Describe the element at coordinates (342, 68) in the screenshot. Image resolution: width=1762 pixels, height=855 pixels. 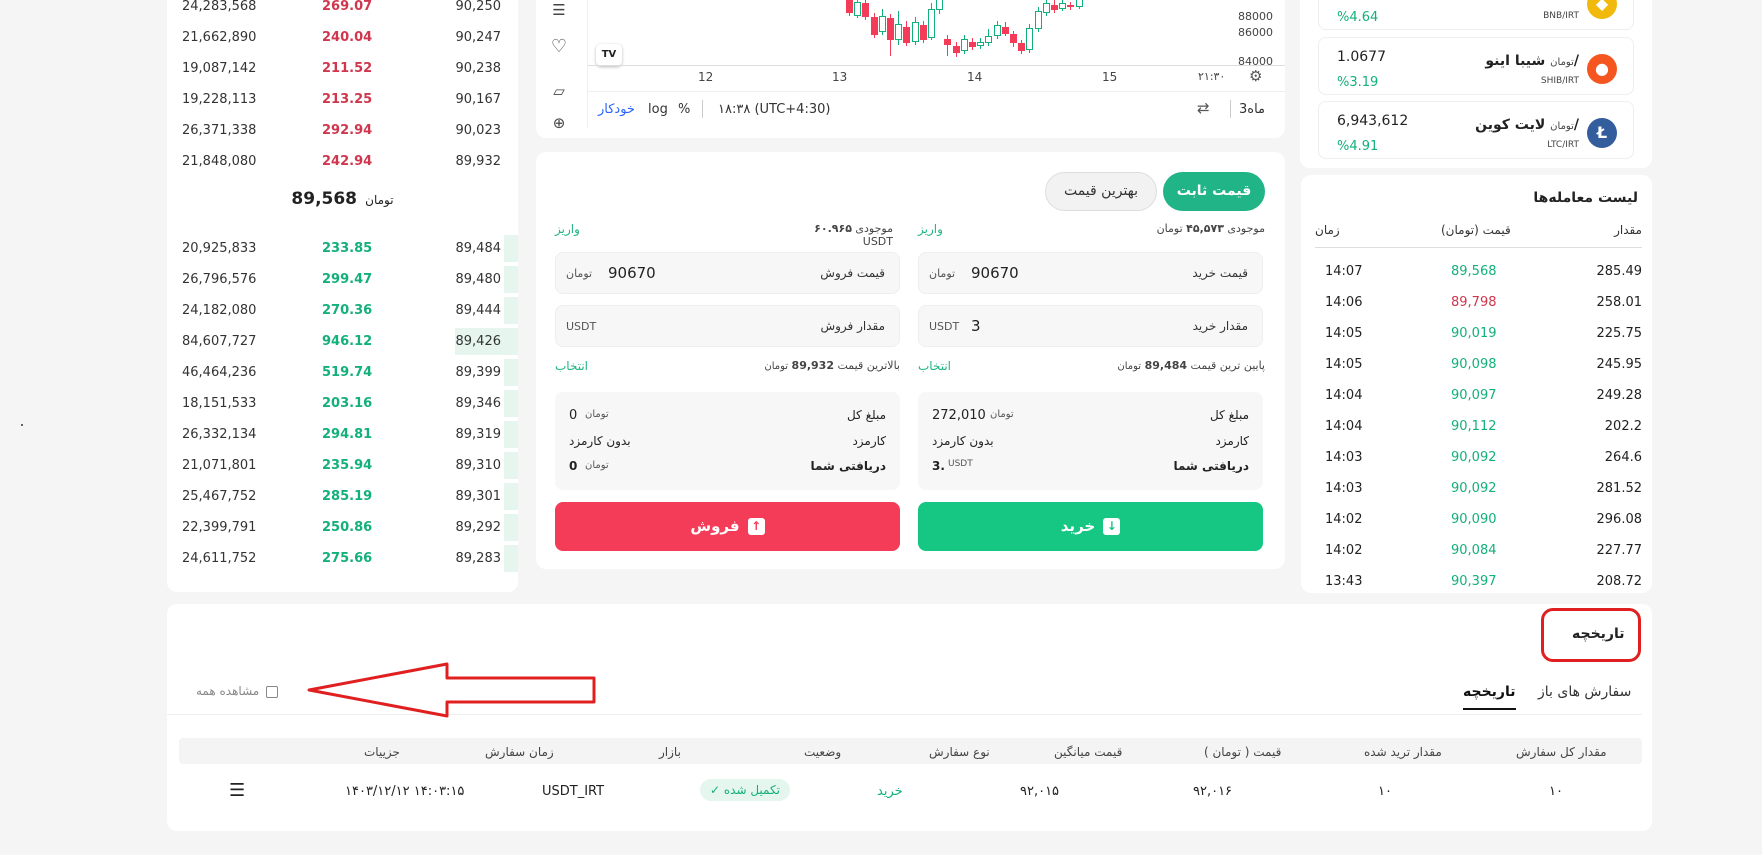
I see `orderbook-row: 19,087,142 211.52 90,238` at that location.